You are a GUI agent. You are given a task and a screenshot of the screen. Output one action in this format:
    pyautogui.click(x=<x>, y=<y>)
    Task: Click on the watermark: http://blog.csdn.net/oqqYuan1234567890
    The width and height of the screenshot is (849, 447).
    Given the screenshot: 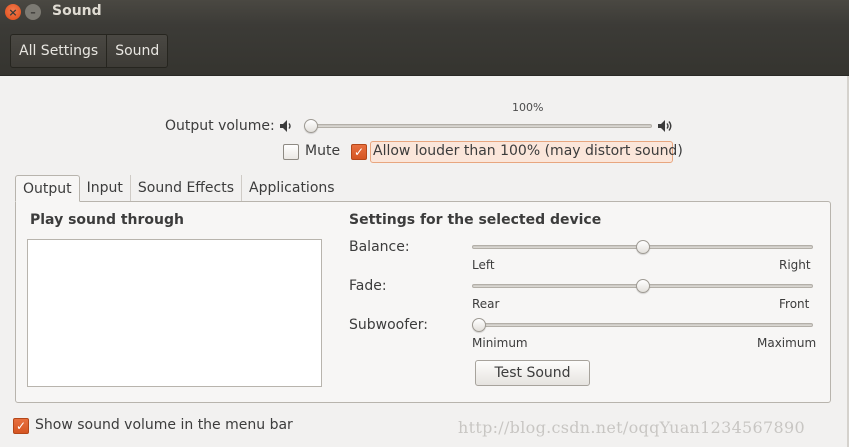 What is the action you would take?
    pyautogui.click(x=631, y=427)
    